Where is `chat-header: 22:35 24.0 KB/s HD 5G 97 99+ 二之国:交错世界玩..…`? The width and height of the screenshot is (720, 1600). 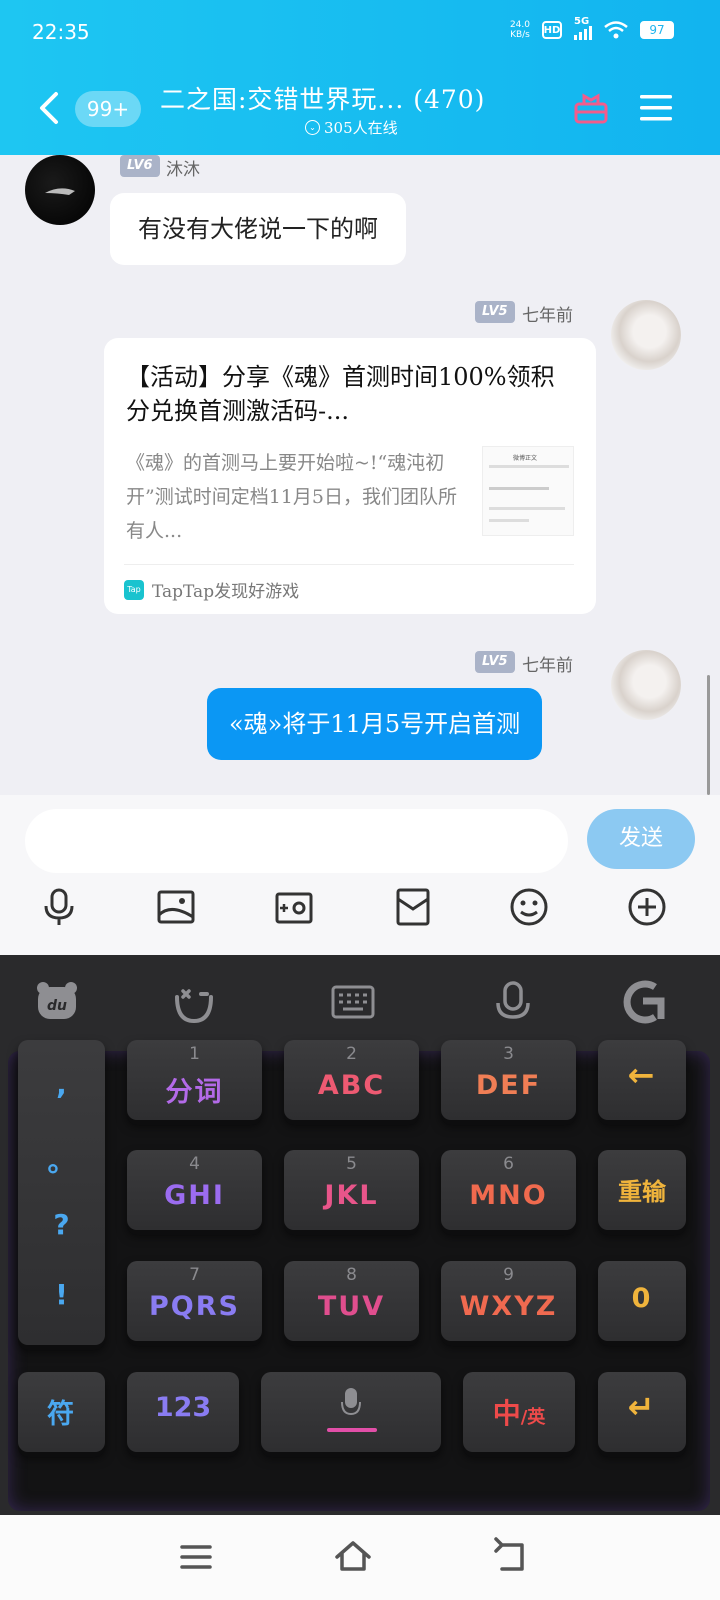 chat-header: 22:35 24.0 KB/s HD 5G 97 99+ 二之国:交错世界玩..… is located at coordinates (360, 77).